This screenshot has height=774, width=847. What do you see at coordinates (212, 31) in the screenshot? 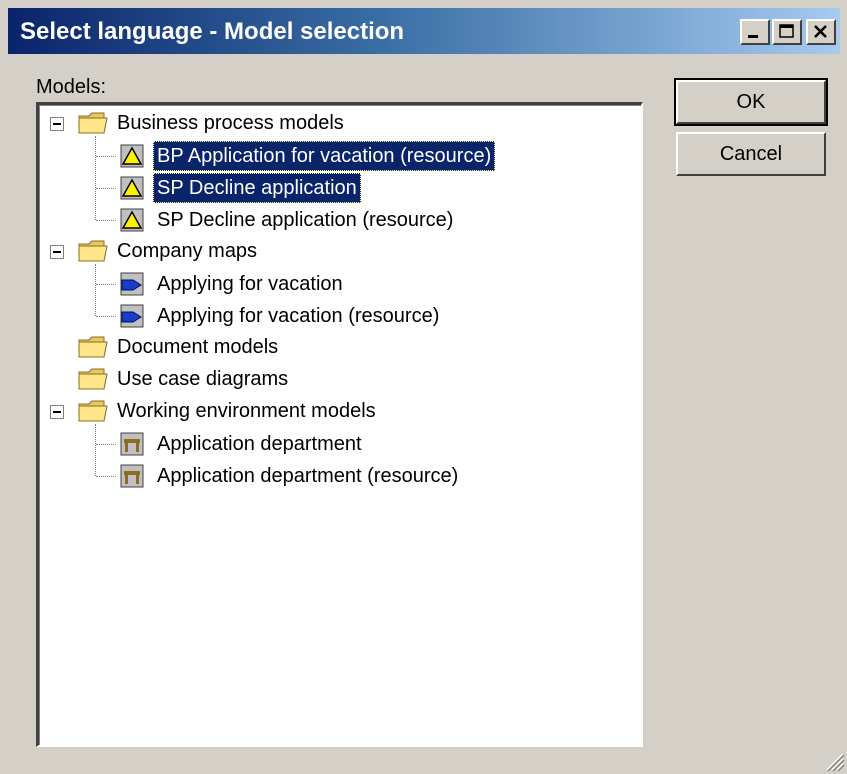
I see `window-title: Select language - Model selection` at bounding box center [212, 31].